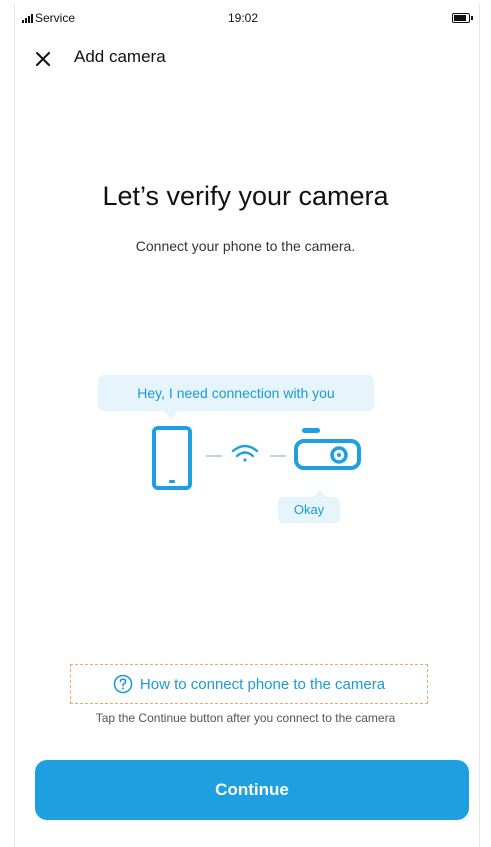 The width and height of the screenshot is (491, 847). What do you see at coordinates (252, 790) in the screenshot?
I see `continue-button: Continue` at bounding box center [252, 790].